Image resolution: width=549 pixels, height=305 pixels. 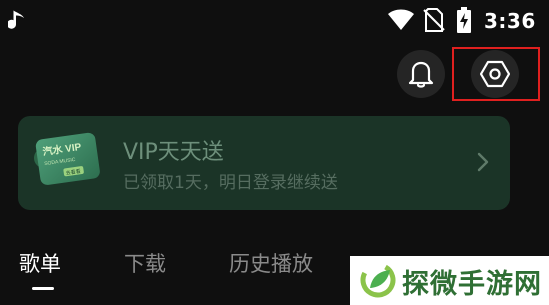 I want to click on watermark-text: 探微手游网, so click(x=472, y=284).